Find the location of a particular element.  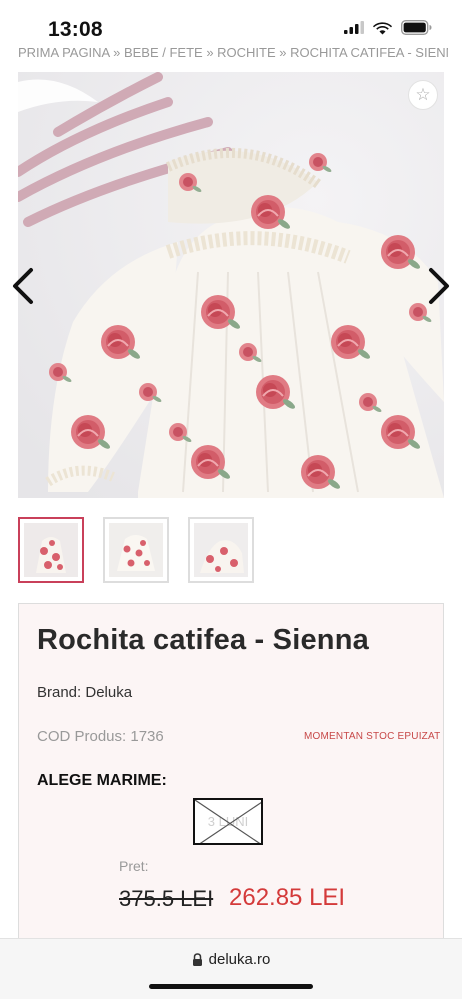

thumbnail-1-image is located at coordinates (51, 550).